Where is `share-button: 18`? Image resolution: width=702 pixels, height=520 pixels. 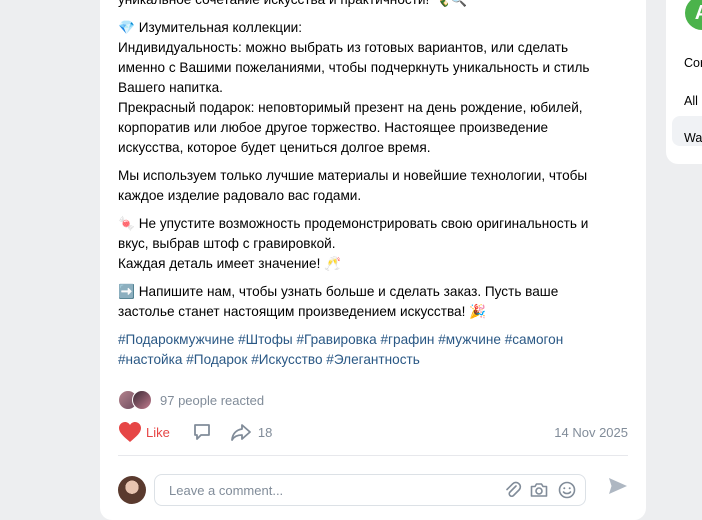
share-button: 18 is located at coordinates (251, 432).